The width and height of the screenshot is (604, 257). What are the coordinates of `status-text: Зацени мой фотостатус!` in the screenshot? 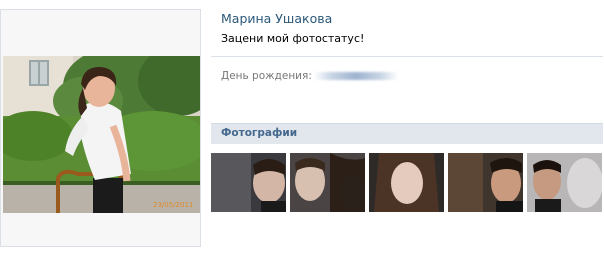 It's located at (292, 38).